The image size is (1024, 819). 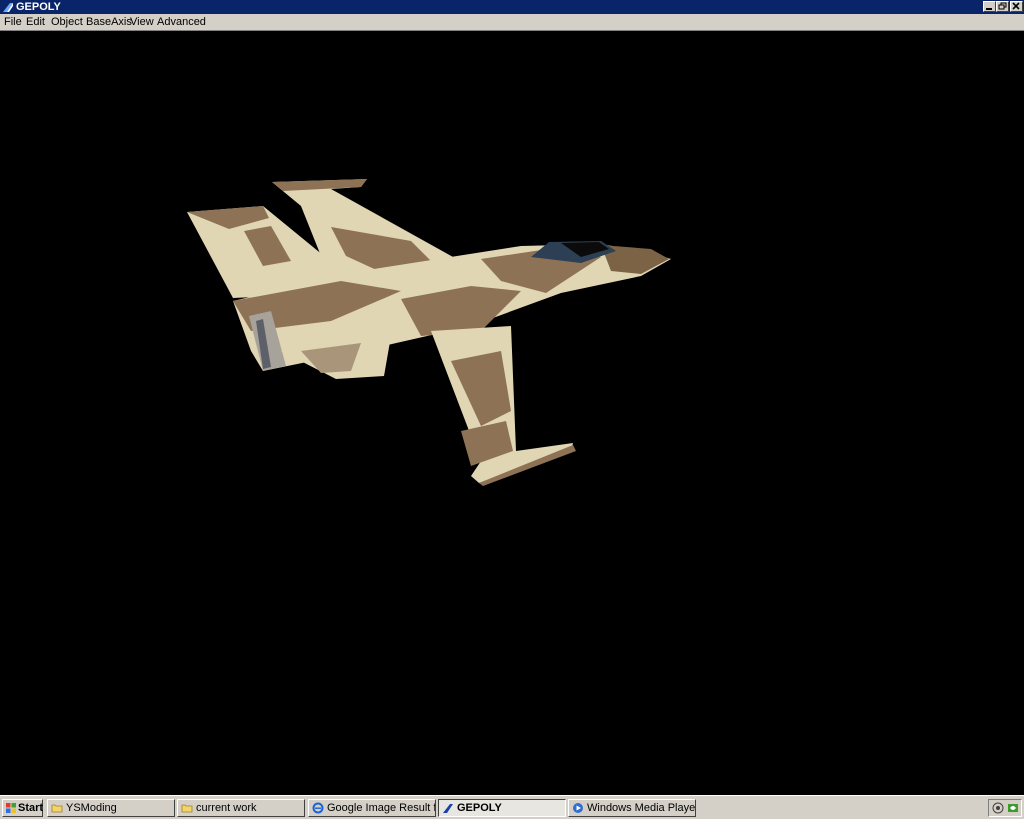 What do you see at coordinates (38, 7) in the screenshot?
I see `window-title: GEPOLY` at bounding box center [38, 7].